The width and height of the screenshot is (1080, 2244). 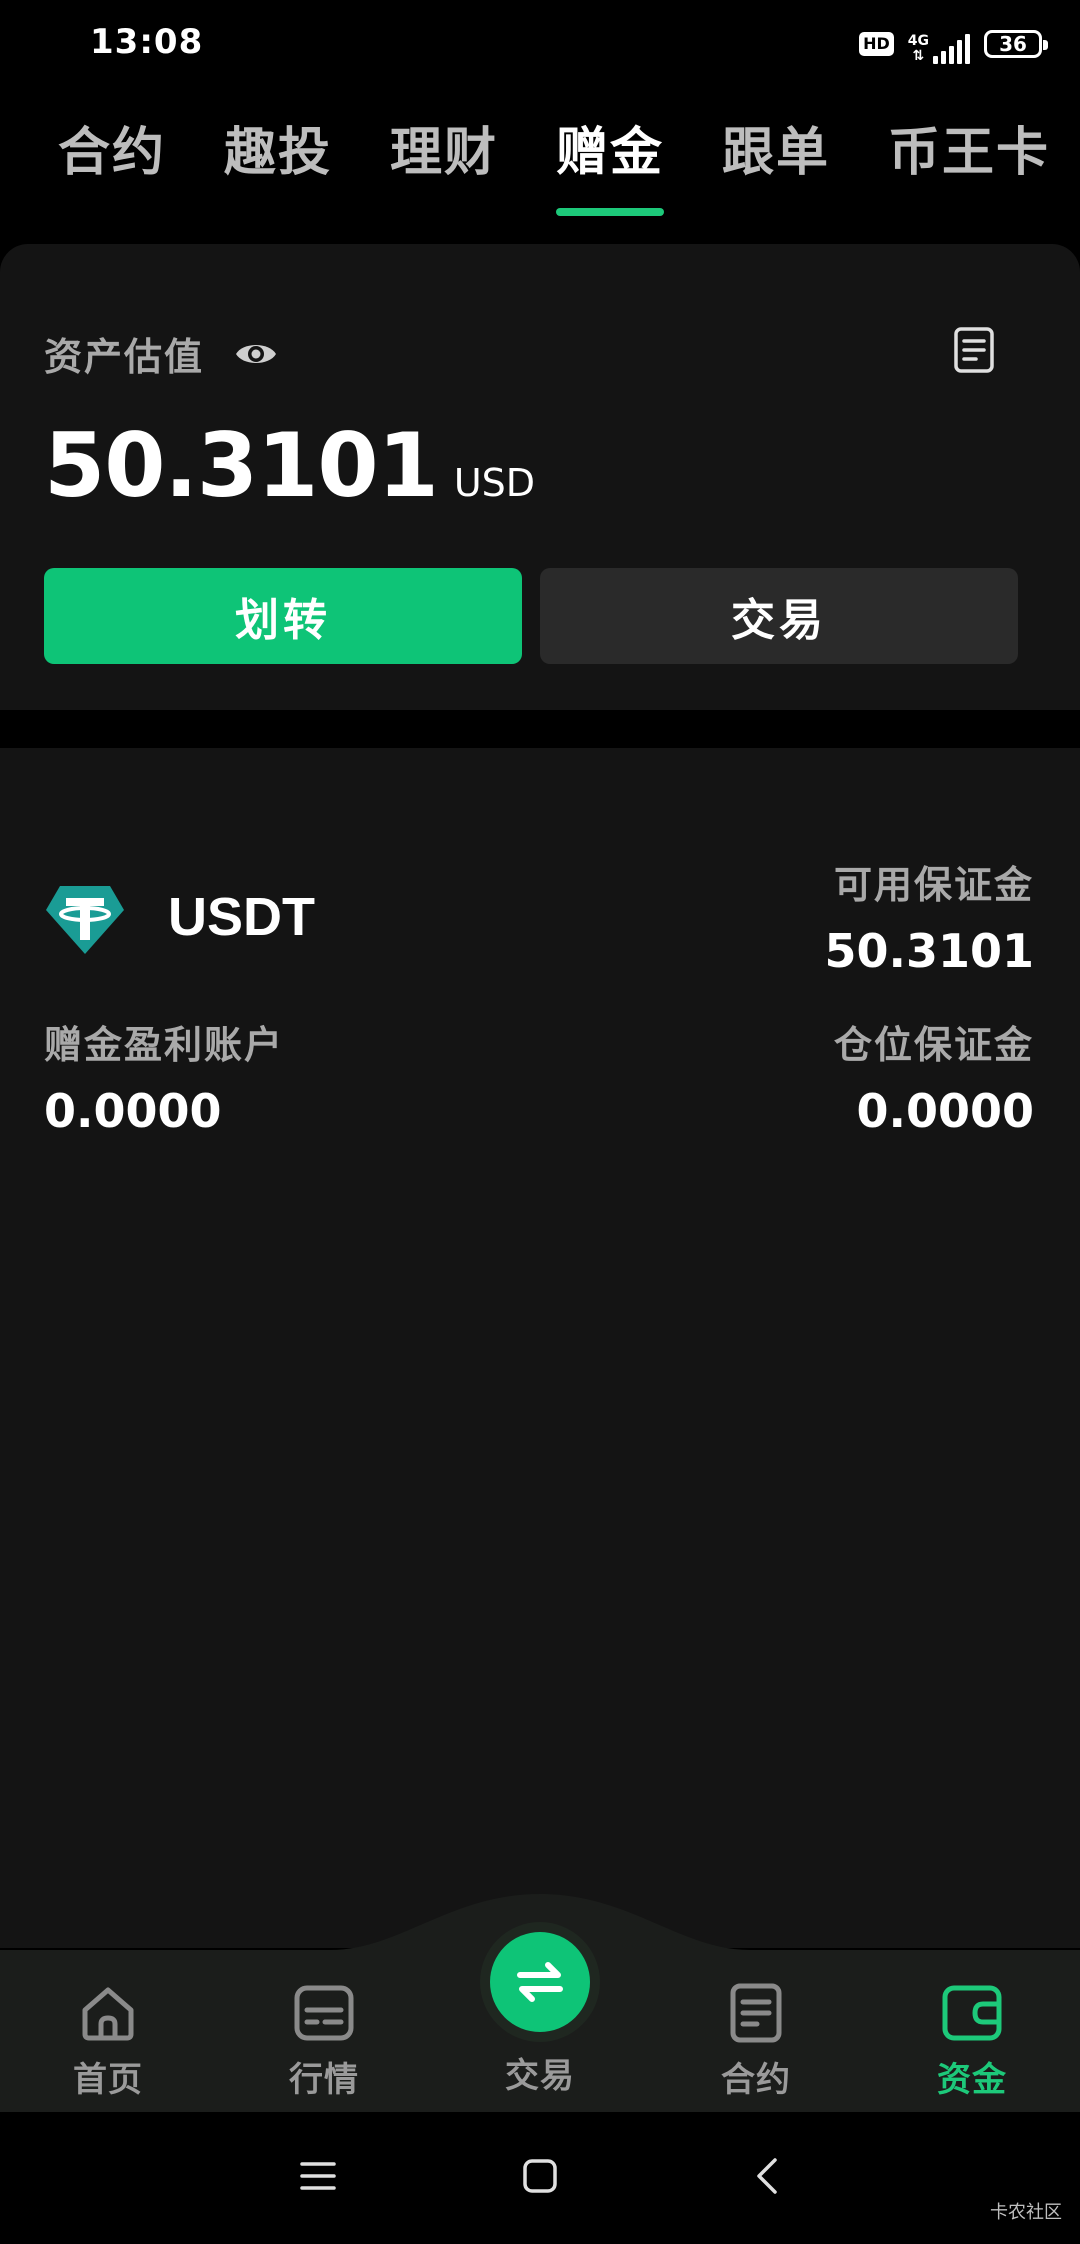 I want to click on nav-trade-button, so click(x=540, y=1982).